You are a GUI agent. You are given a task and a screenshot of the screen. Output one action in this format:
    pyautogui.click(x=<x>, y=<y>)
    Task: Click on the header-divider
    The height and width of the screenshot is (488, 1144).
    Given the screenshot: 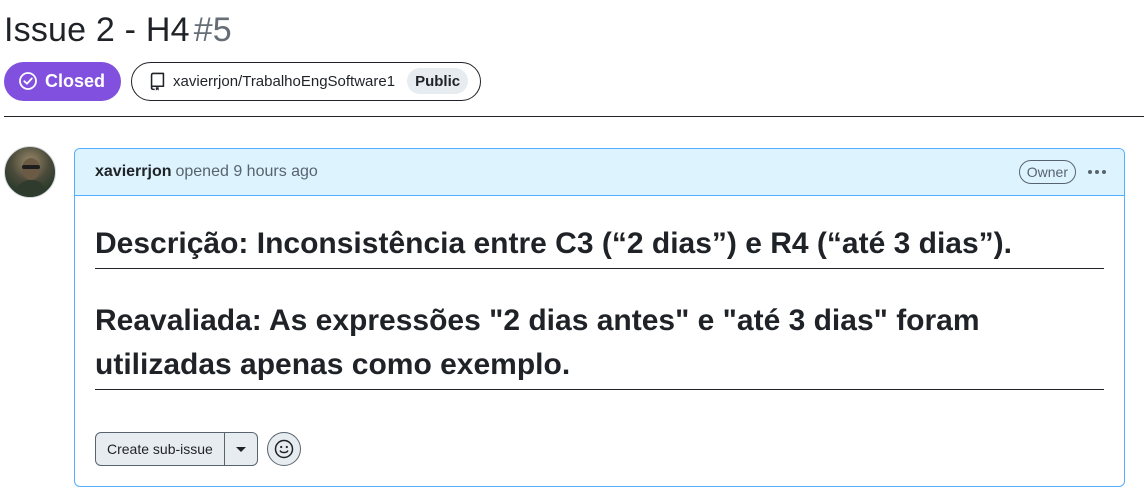 What is the action you would take?
    pyautogui.click(x=574, y=116)
    